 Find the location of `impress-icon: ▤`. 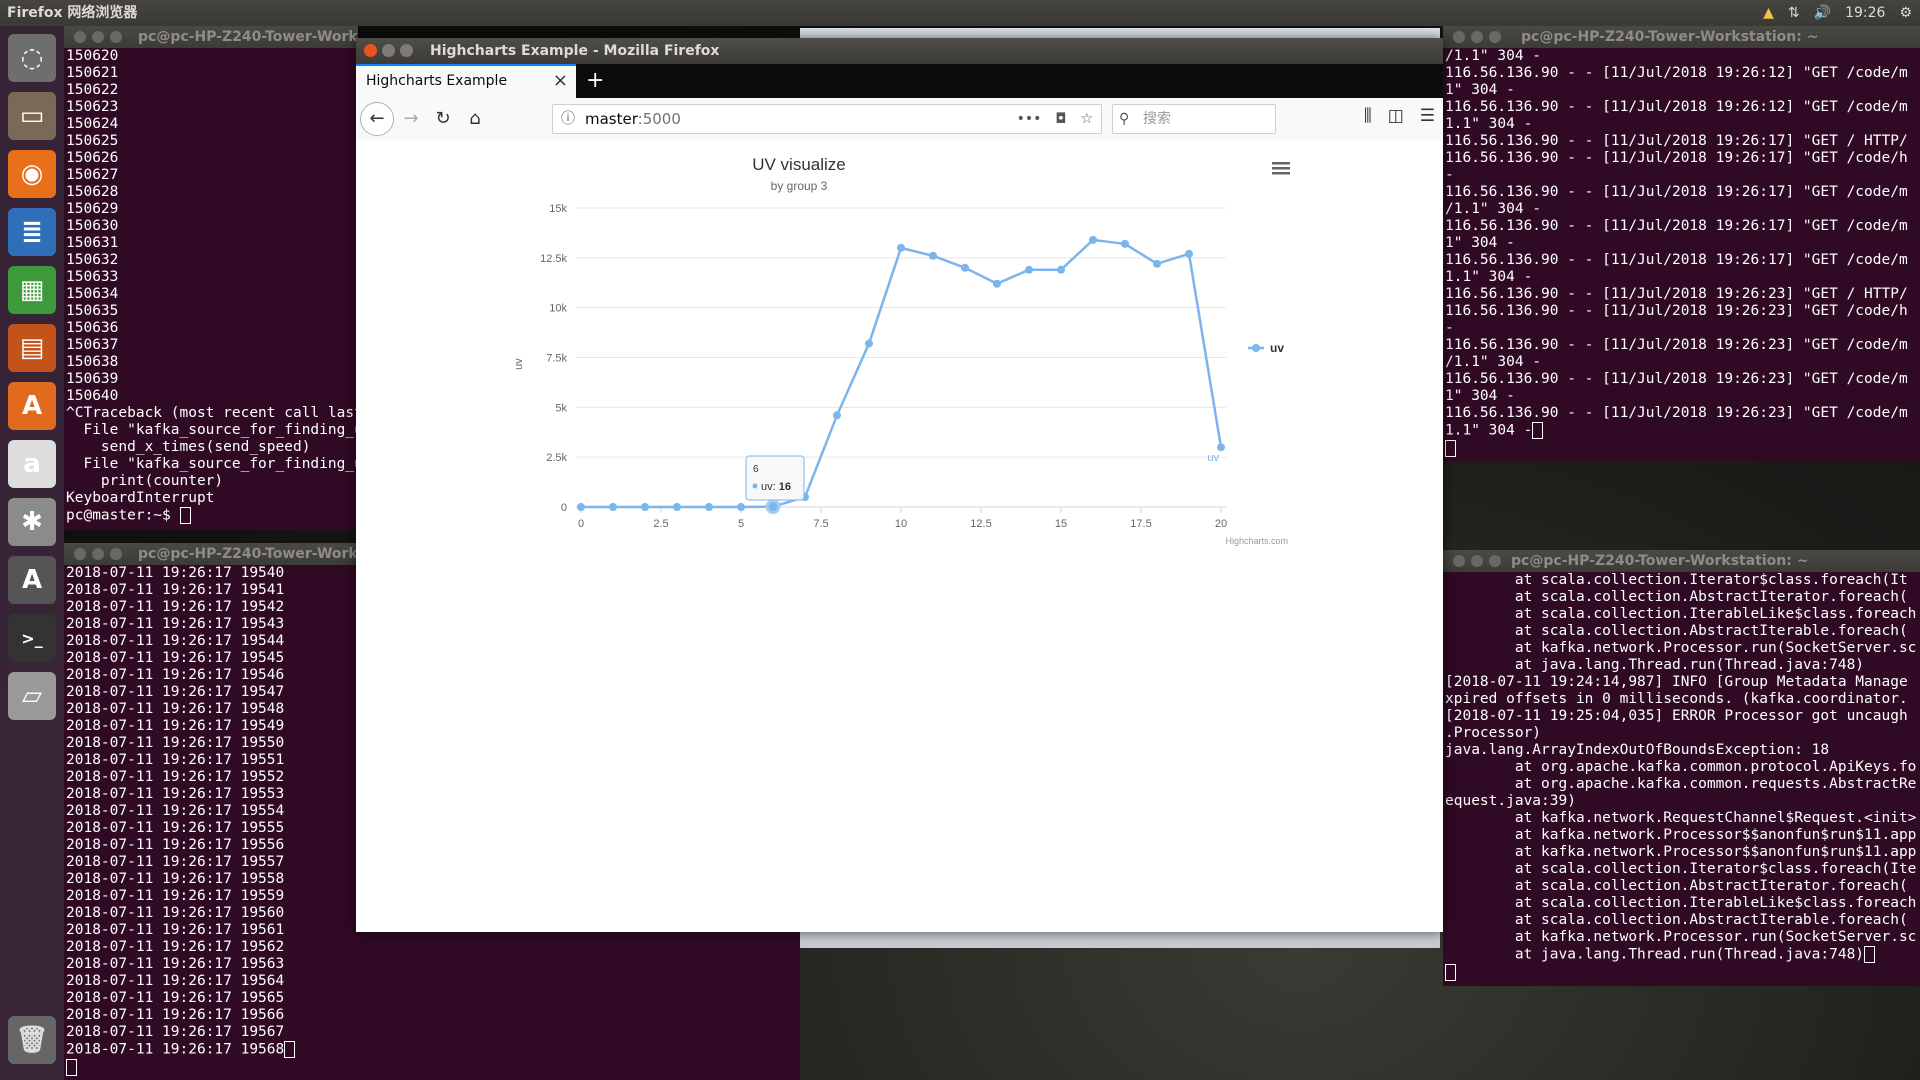

impress-icon: ▤ is located at coordinates (32, 348).